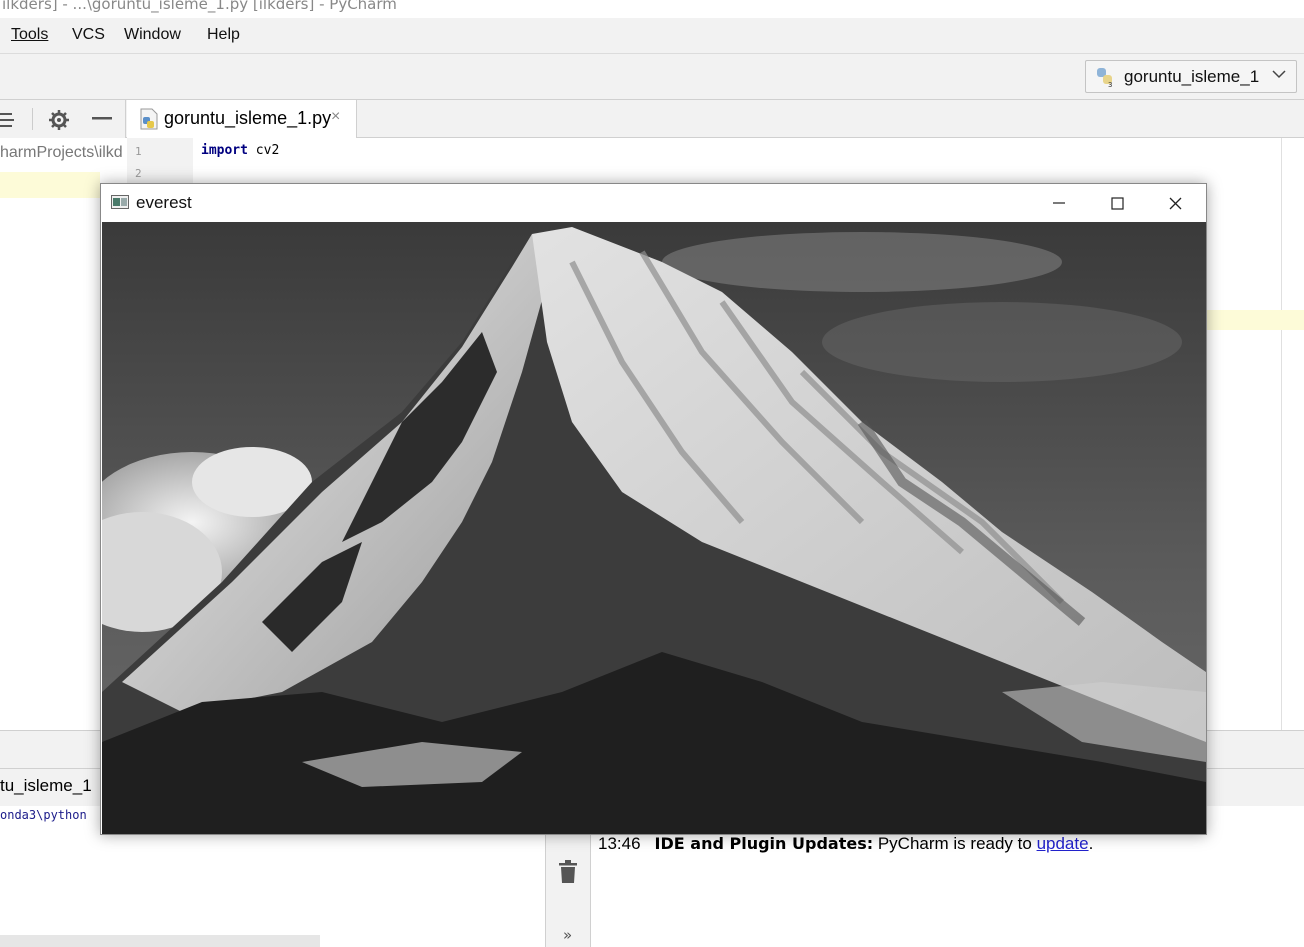  I want to click on trash-icon, so click(568, 872).